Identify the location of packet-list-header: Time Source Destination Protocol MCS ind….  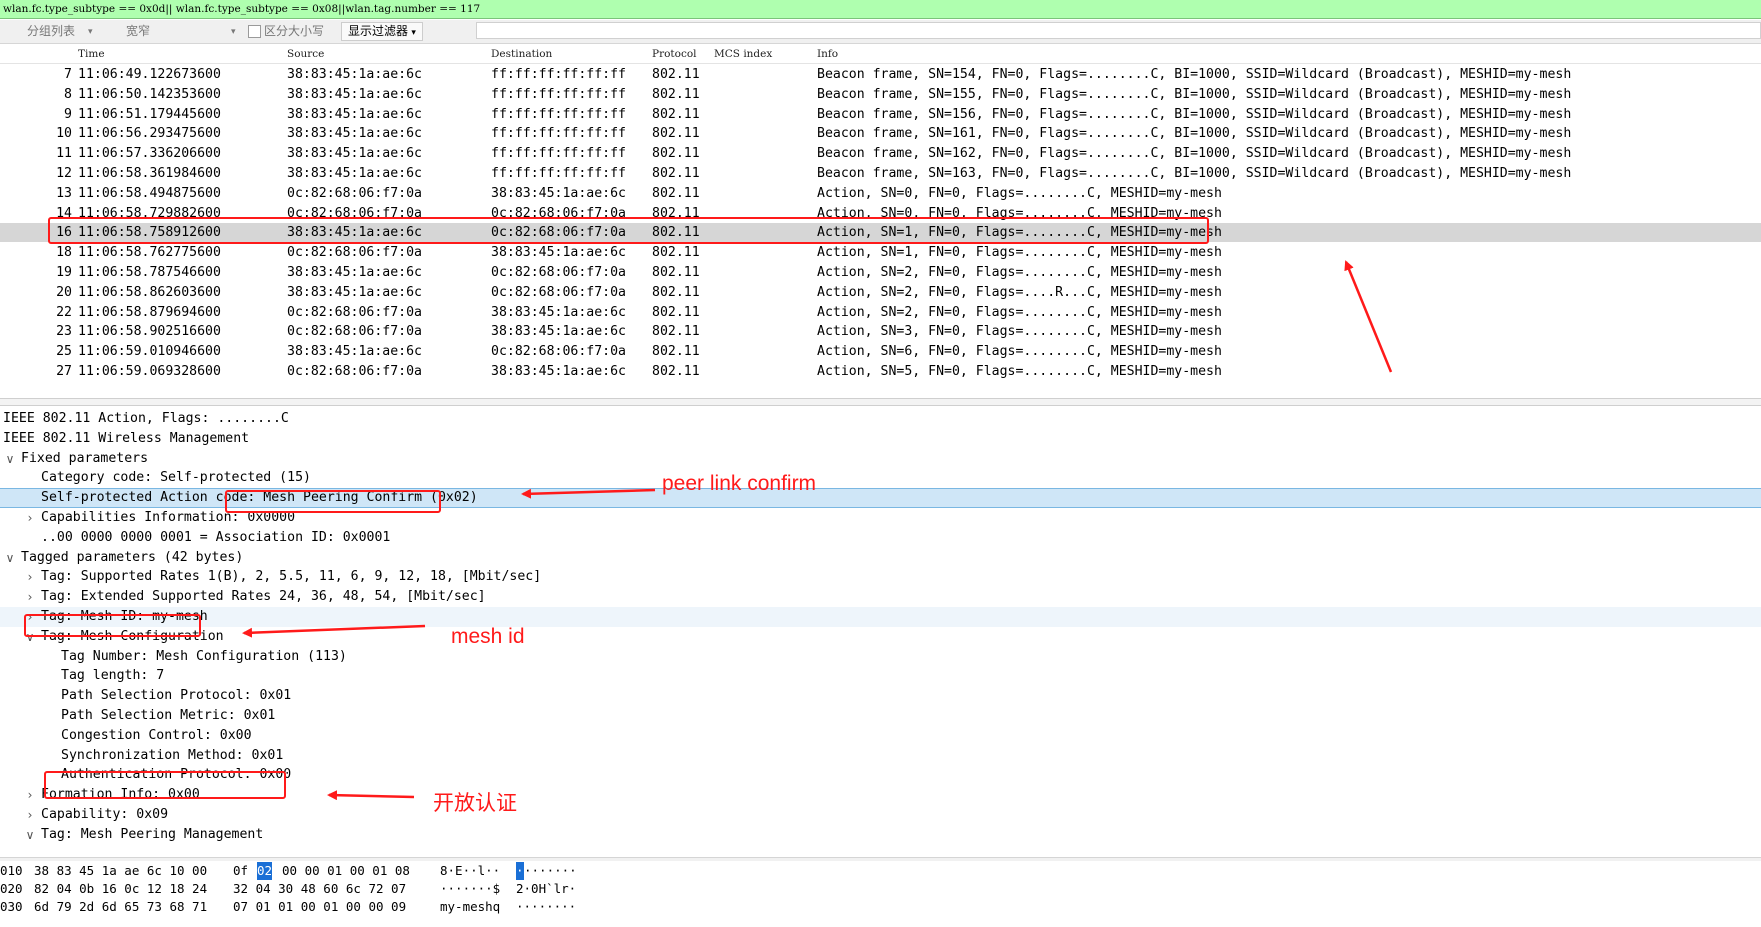
(880, 54).